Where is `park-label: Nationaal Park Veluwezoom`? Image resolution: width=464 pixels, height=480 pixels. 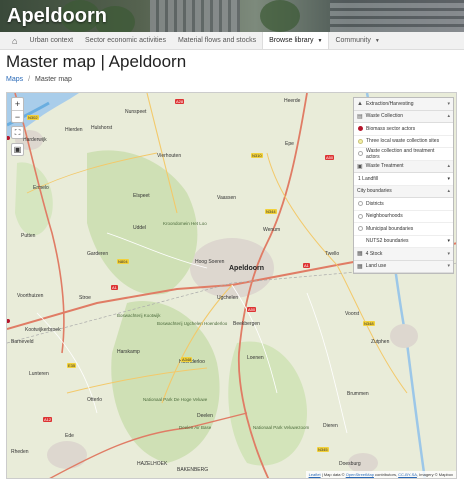 park-label: Nationaal Park Veluwezoom is located at coordinates (281, 427).